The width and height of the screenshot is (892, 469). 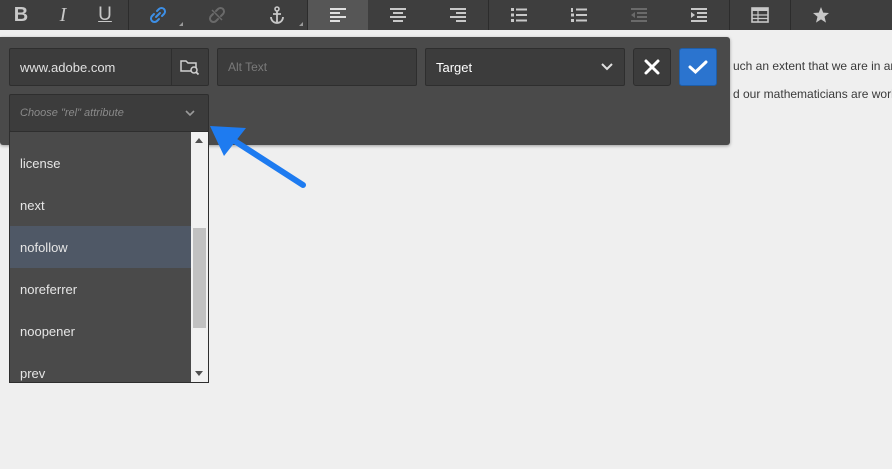 I want to click on close-icon, so click(x=652, y=67).